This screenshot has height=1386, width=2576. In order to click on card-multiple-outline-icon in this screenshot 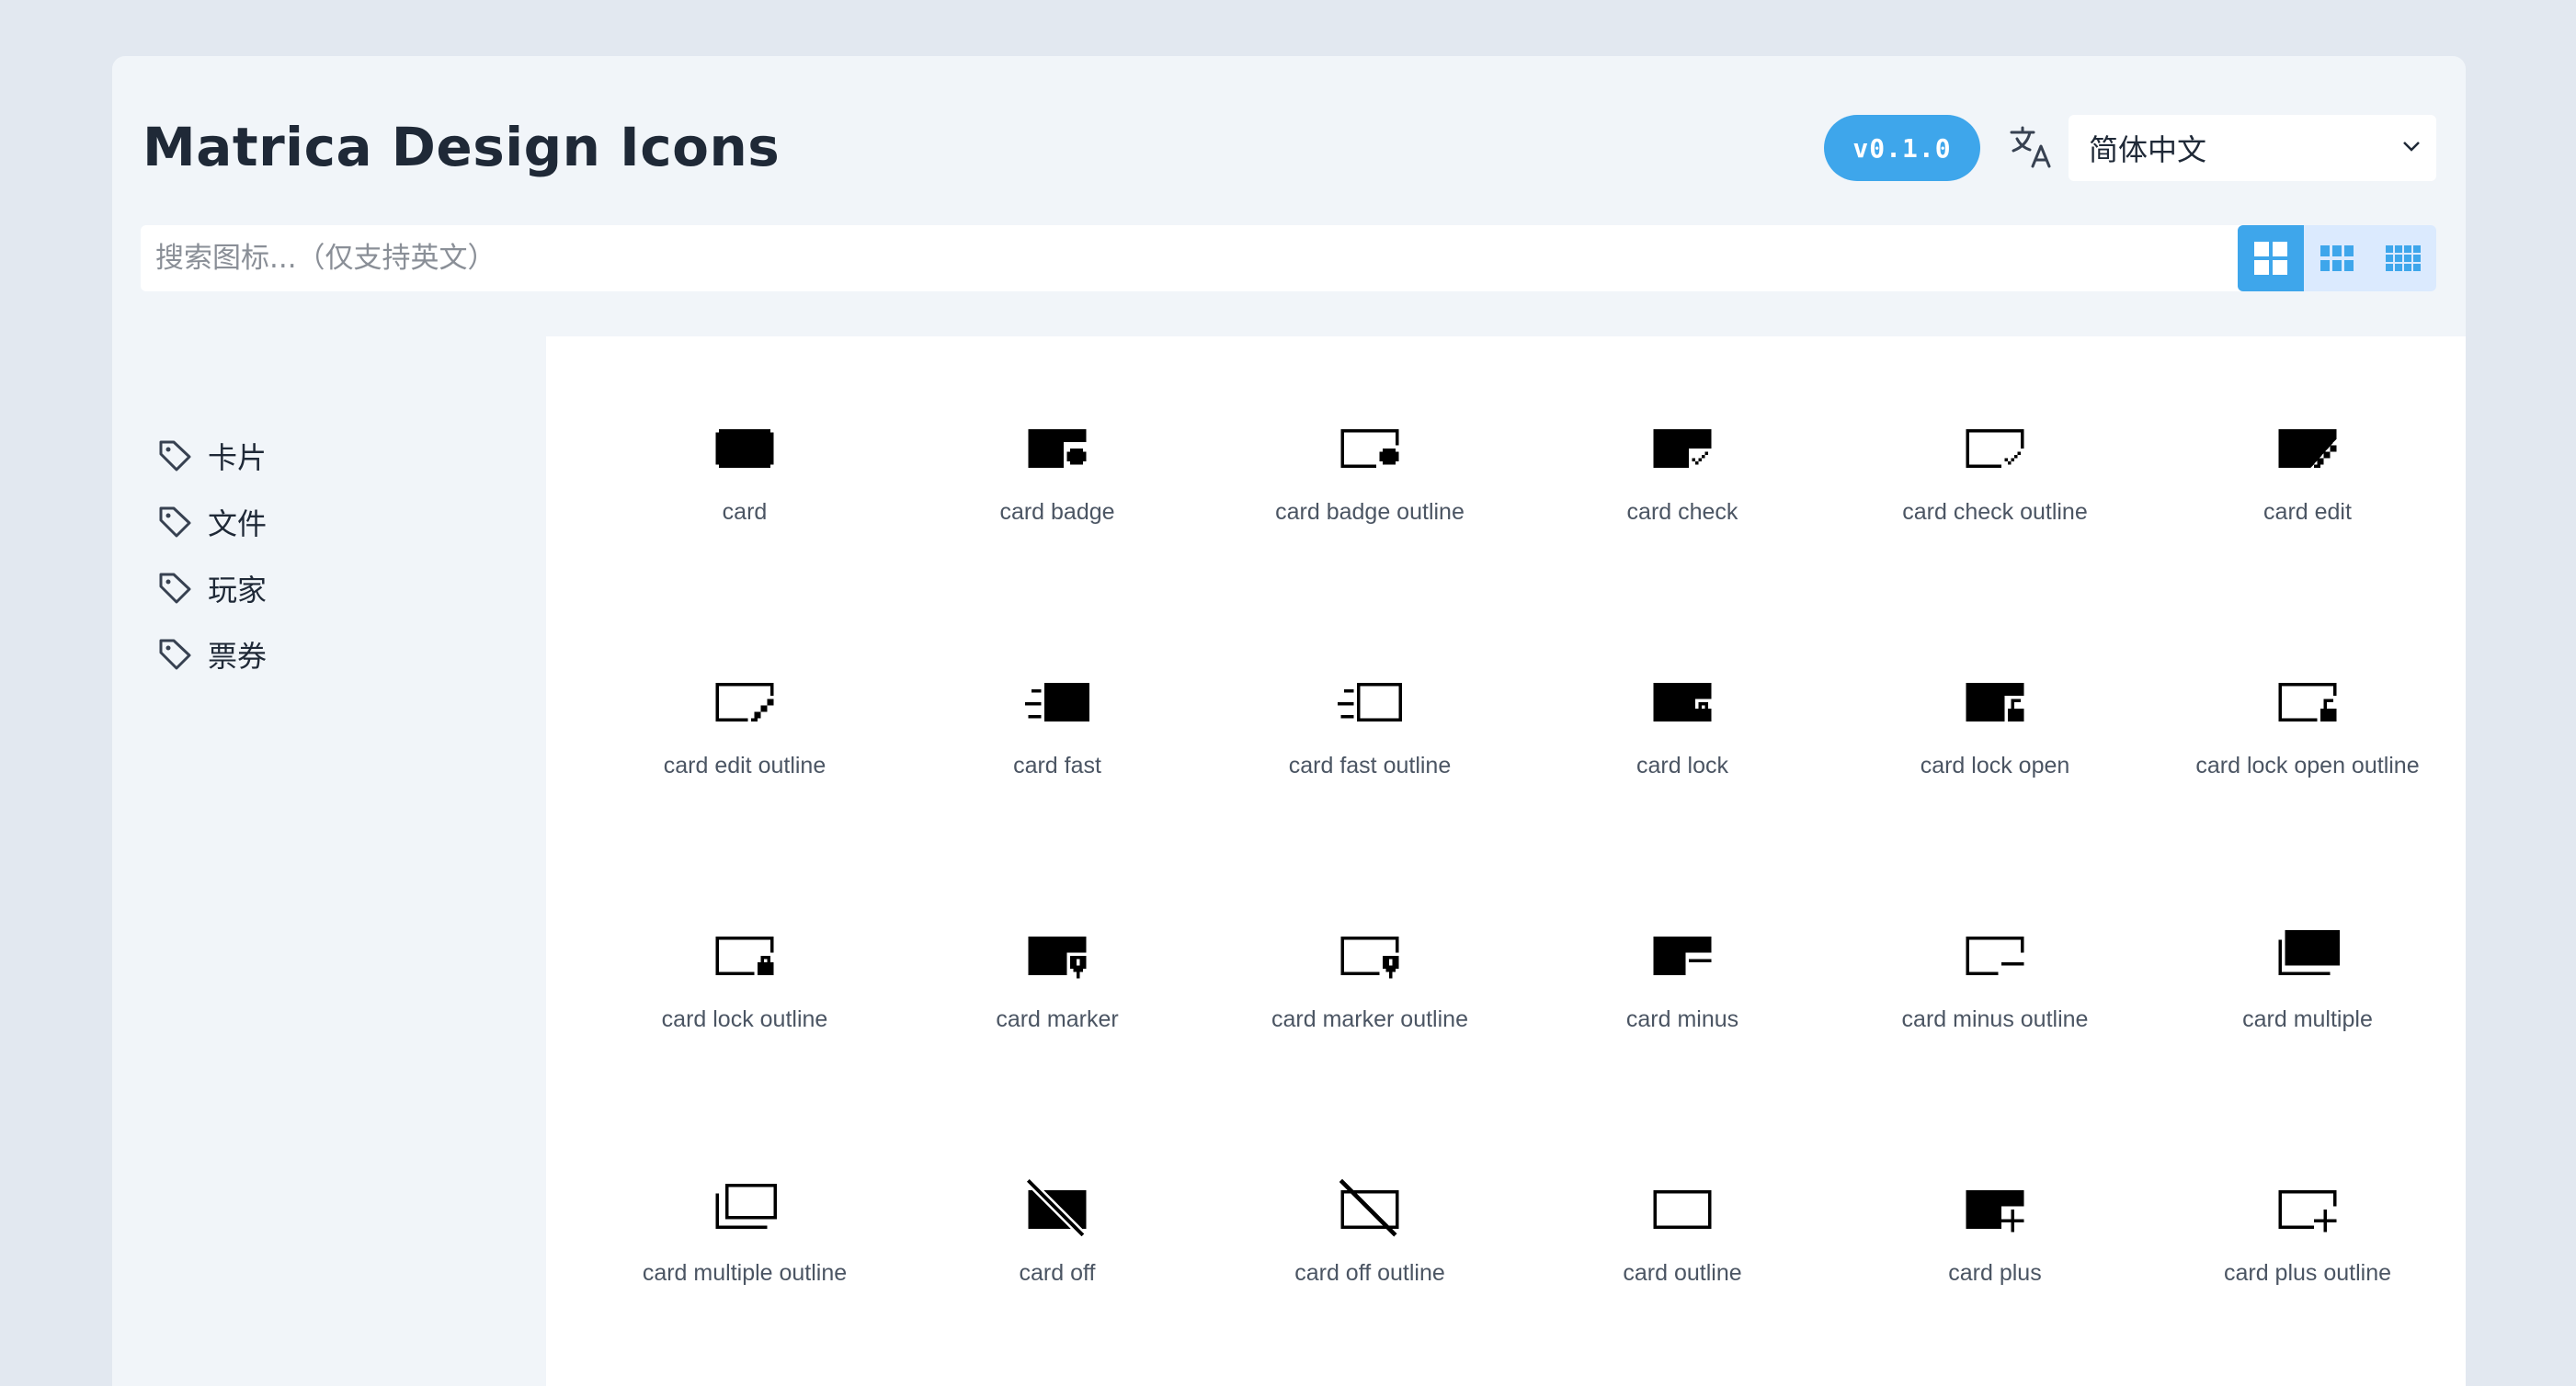, I will do `click(746, 1207)`.